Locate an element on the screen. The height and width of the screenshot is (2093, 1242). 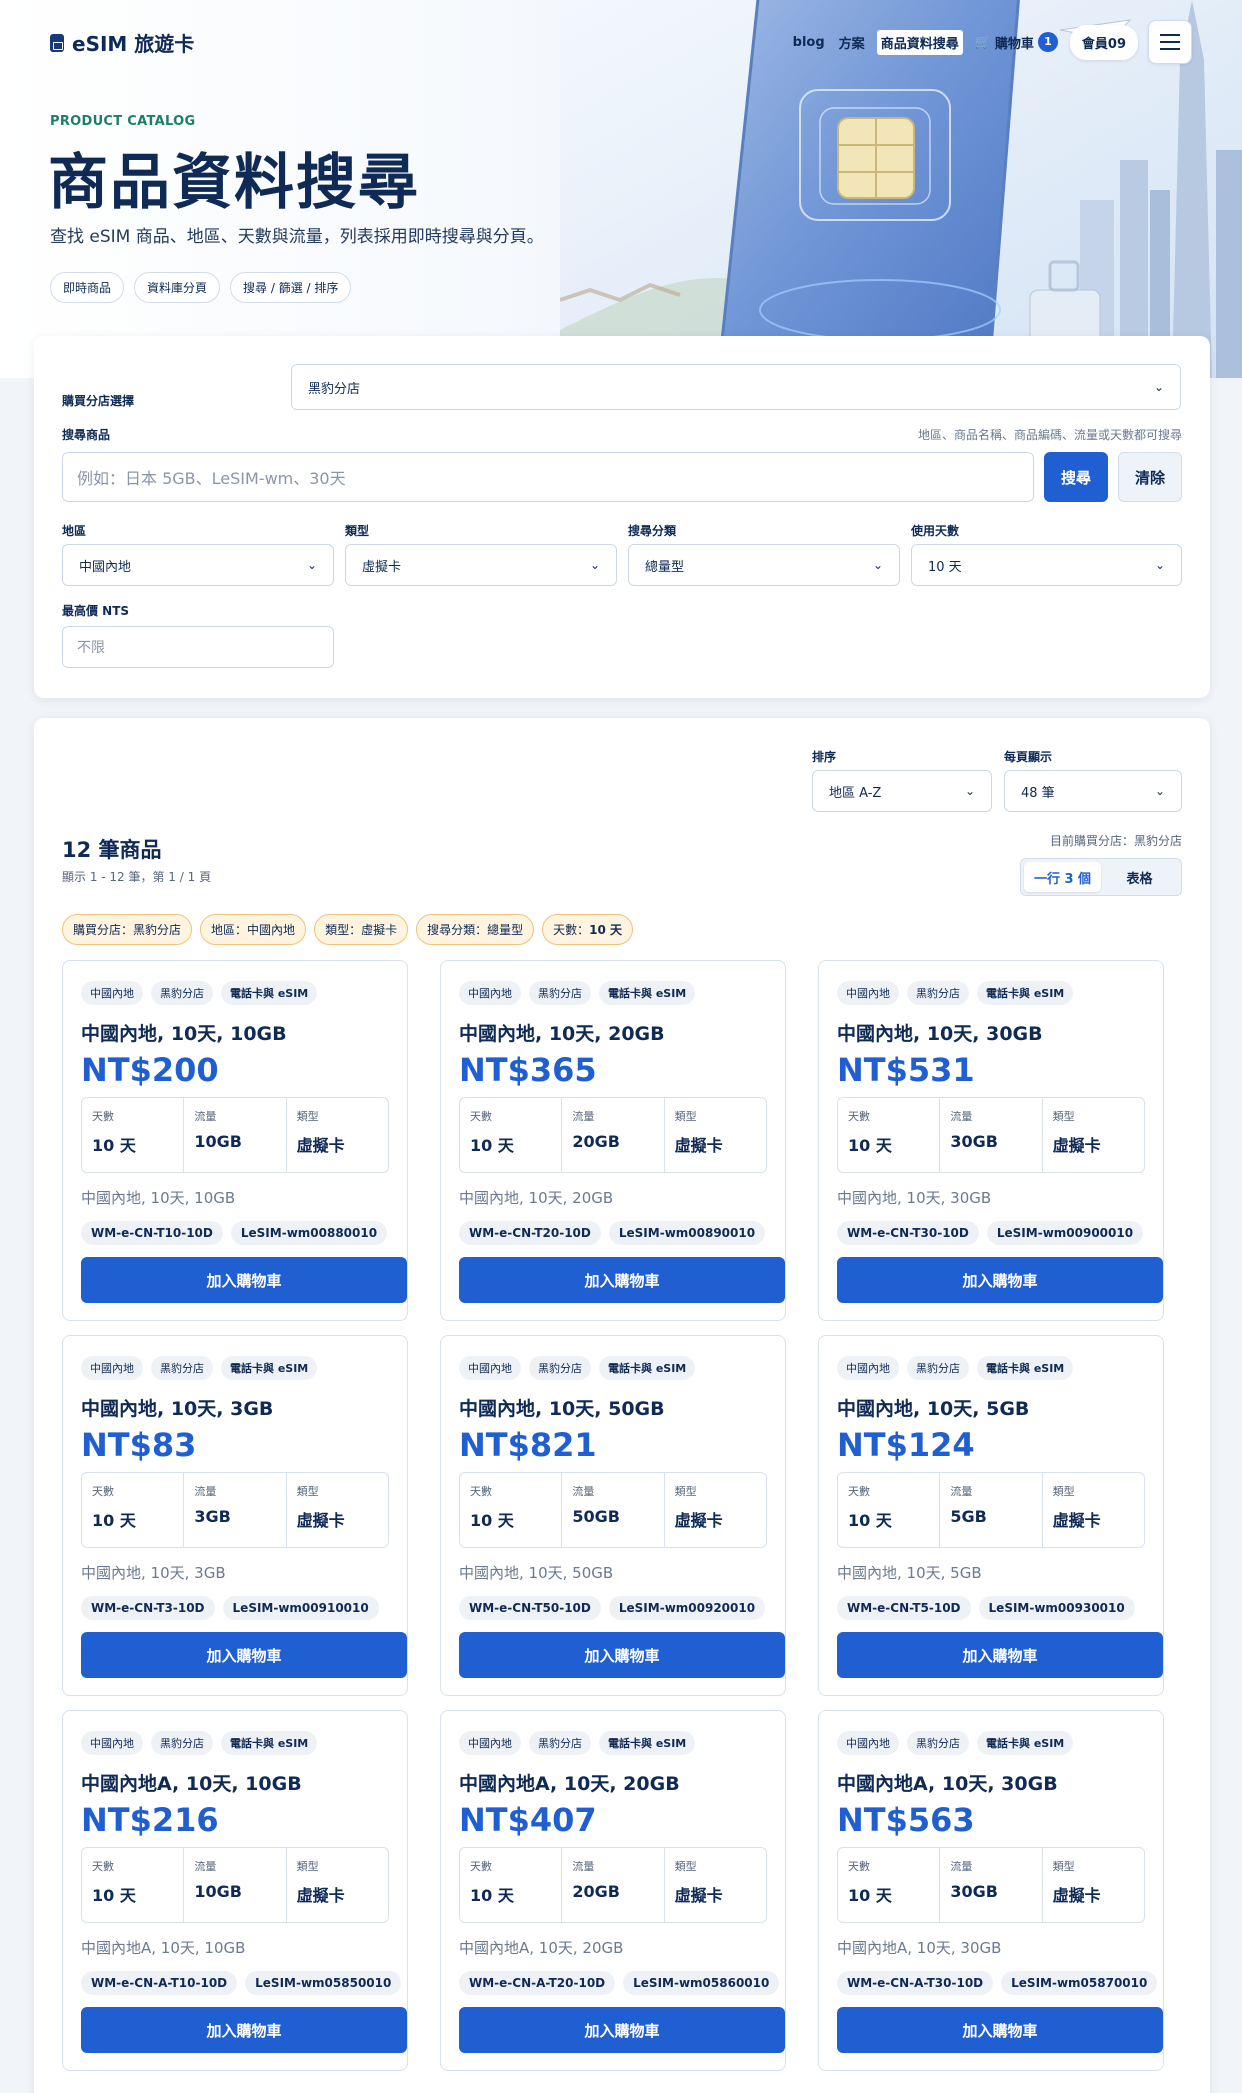
sort-select: 地區 A-Z ⌄ is located at coordinates (902, 791).